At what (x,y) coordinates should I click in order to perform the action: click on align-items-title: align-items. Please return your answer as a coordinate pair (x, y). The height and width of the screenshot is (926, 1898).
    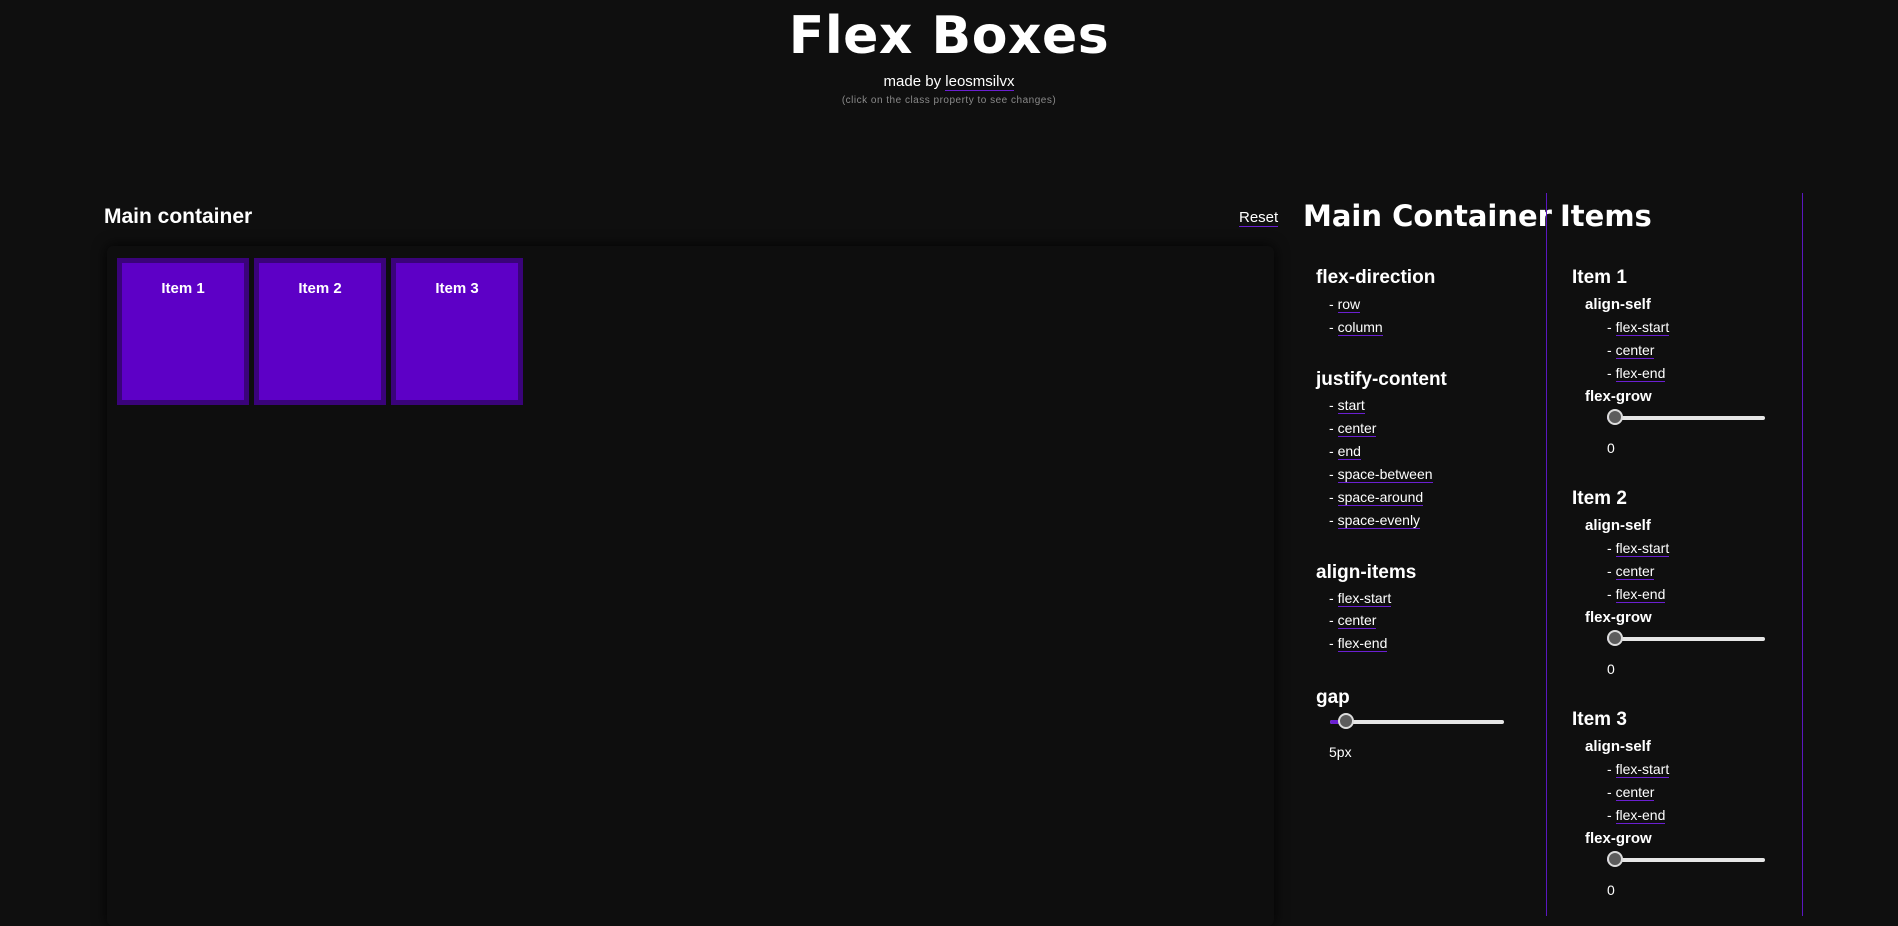
    Looking at the image, I should click on (1366, 572).